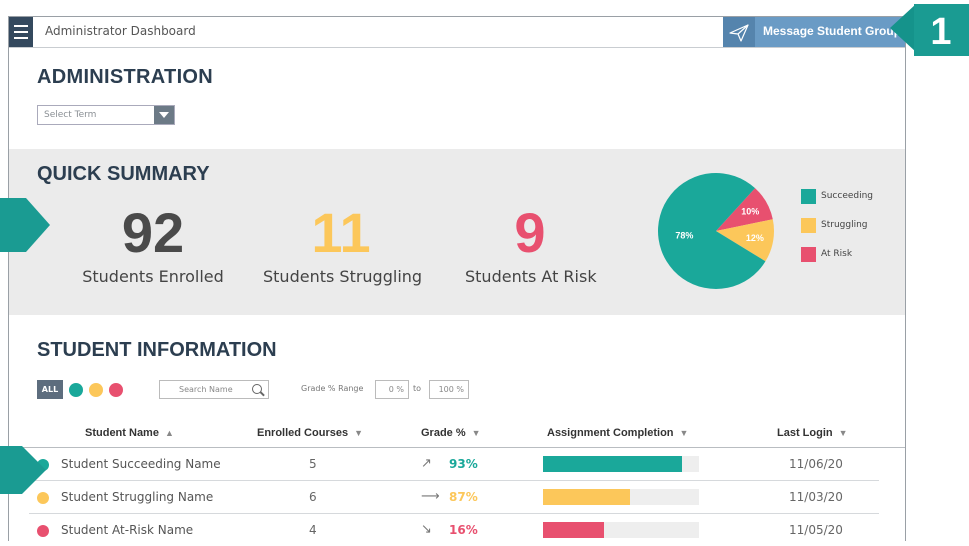  Describe the element at coordinates (125, 77) in the screenshot. I see `administration-heading: ADMINISTRATION` at that location.